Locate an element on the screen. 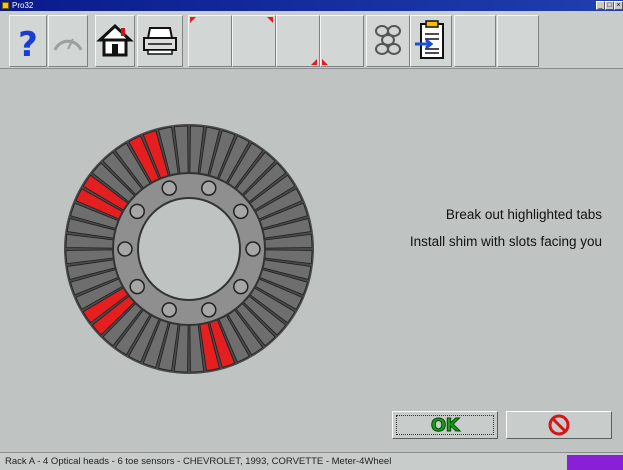  instruction-install-shim: Install shim with slots facing you is located at coordinates (505, 241).